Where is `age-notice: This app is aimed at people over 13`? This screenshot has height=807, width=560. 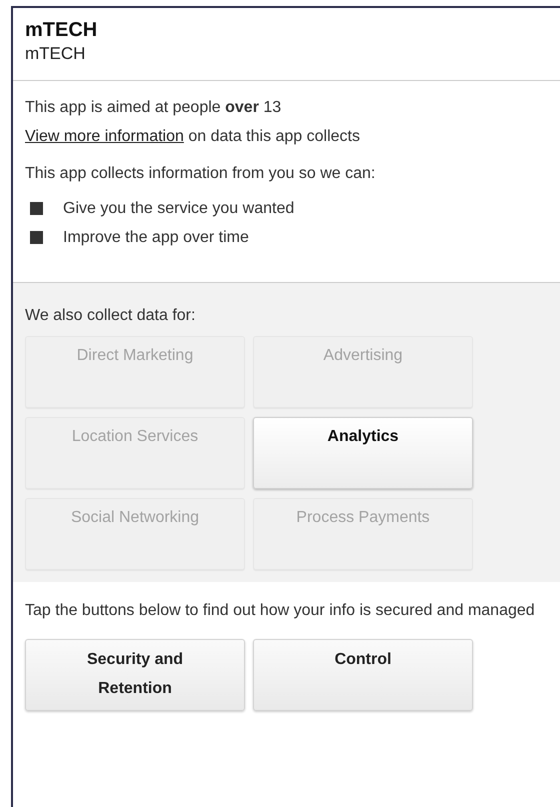
age-notice: This app is aimed at people over 13 is located at coordinates (153, 108).